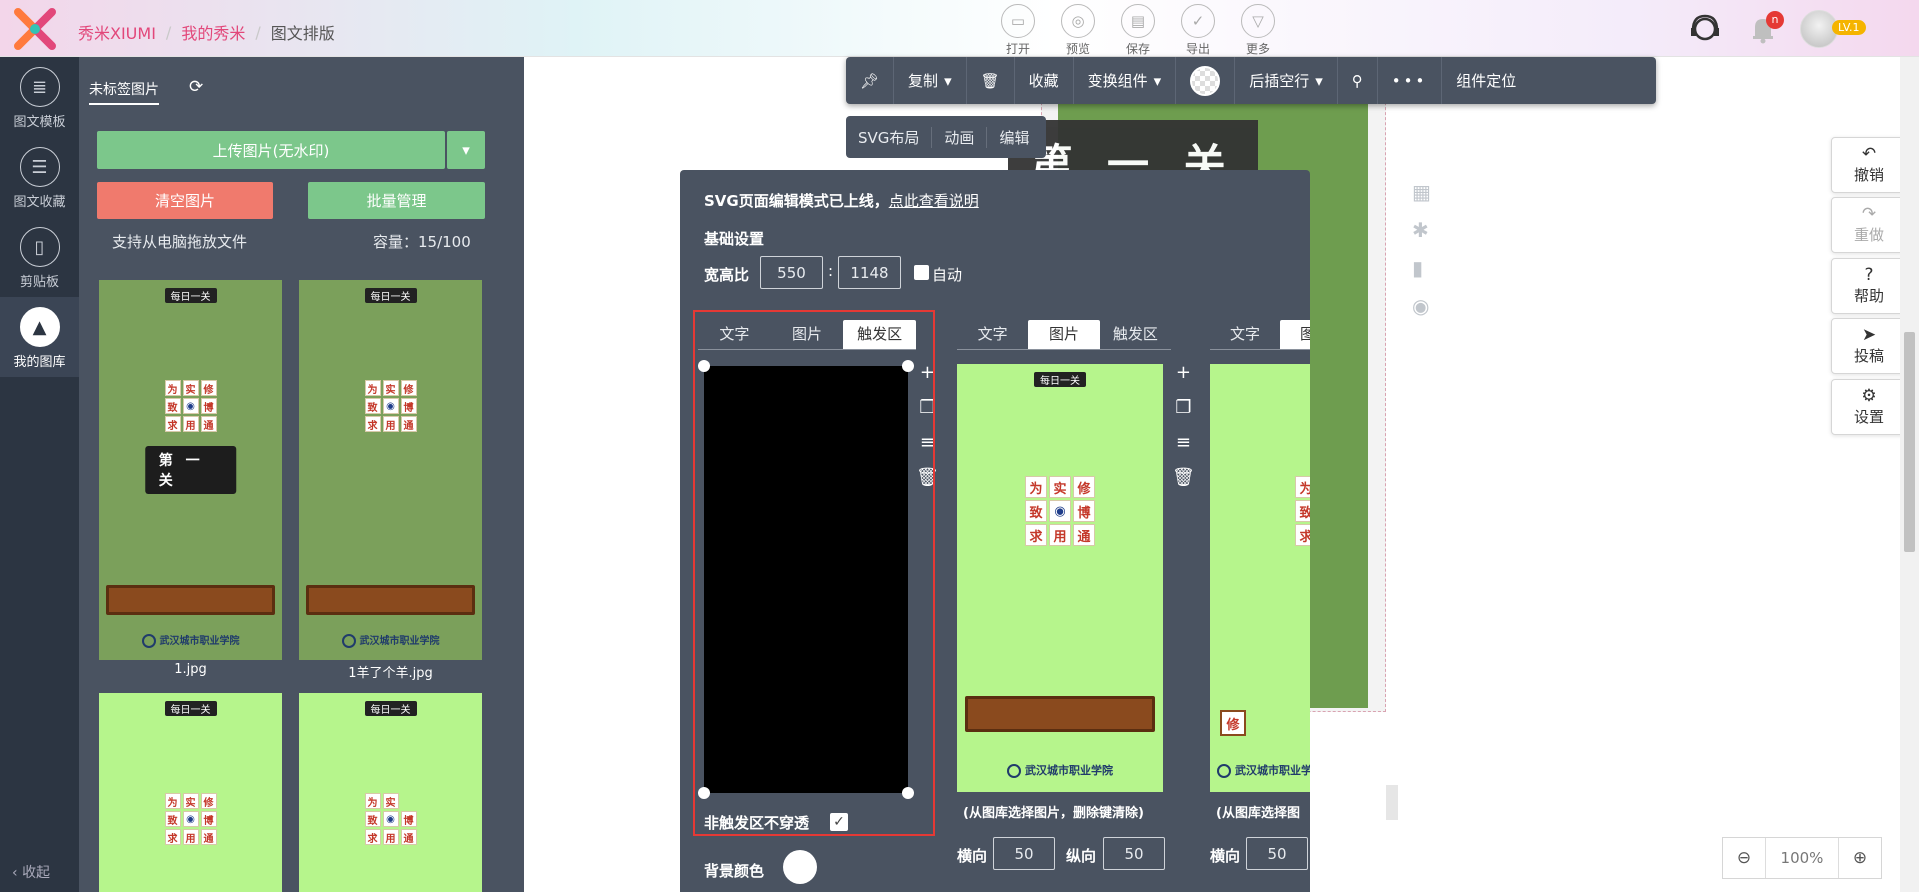  Describe the element at coordinates (841, 201) in the screenshot. I see `svg-notice: SVG页面编辑模式已上线，点此查看说明` at that location.